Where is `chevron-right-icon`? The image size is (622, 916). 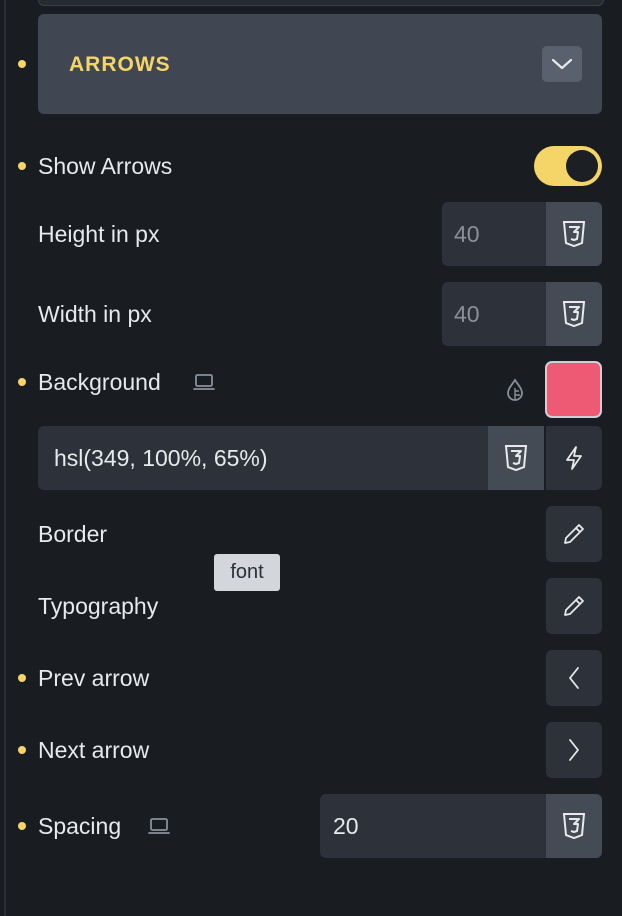
chevron-right-icon is located at coordinates (574, 750).